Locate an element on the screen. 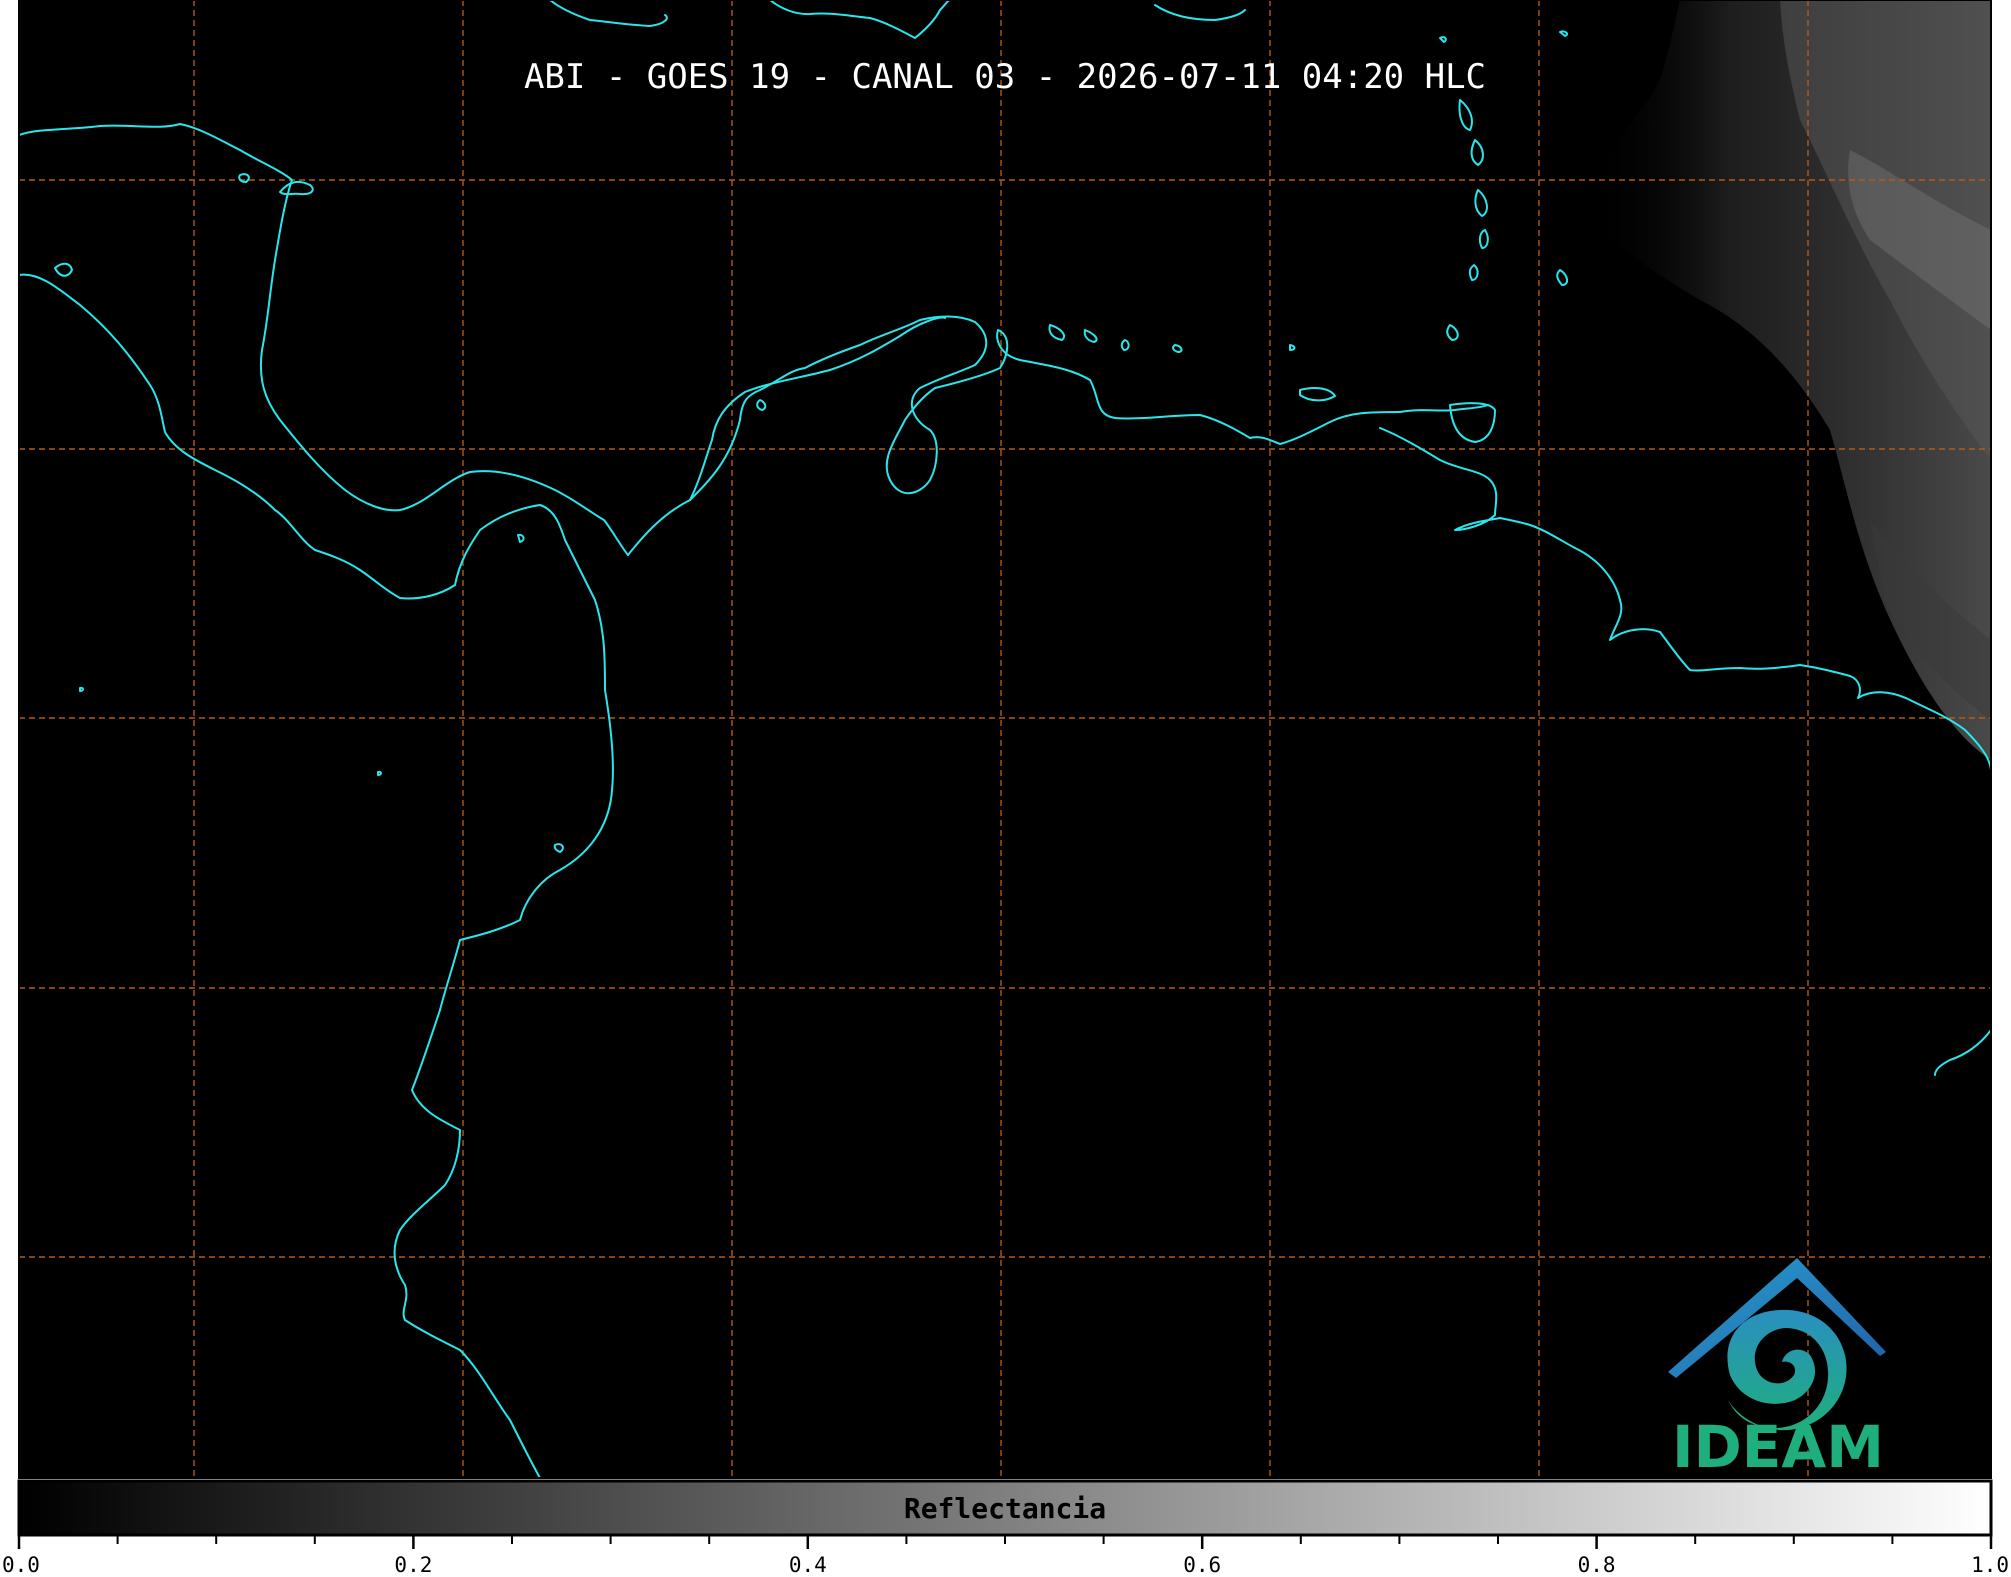 This screenshot has height=1577, width=2011. colorbar-tick-label: 0.2 is located at coordinates (413, 1565).